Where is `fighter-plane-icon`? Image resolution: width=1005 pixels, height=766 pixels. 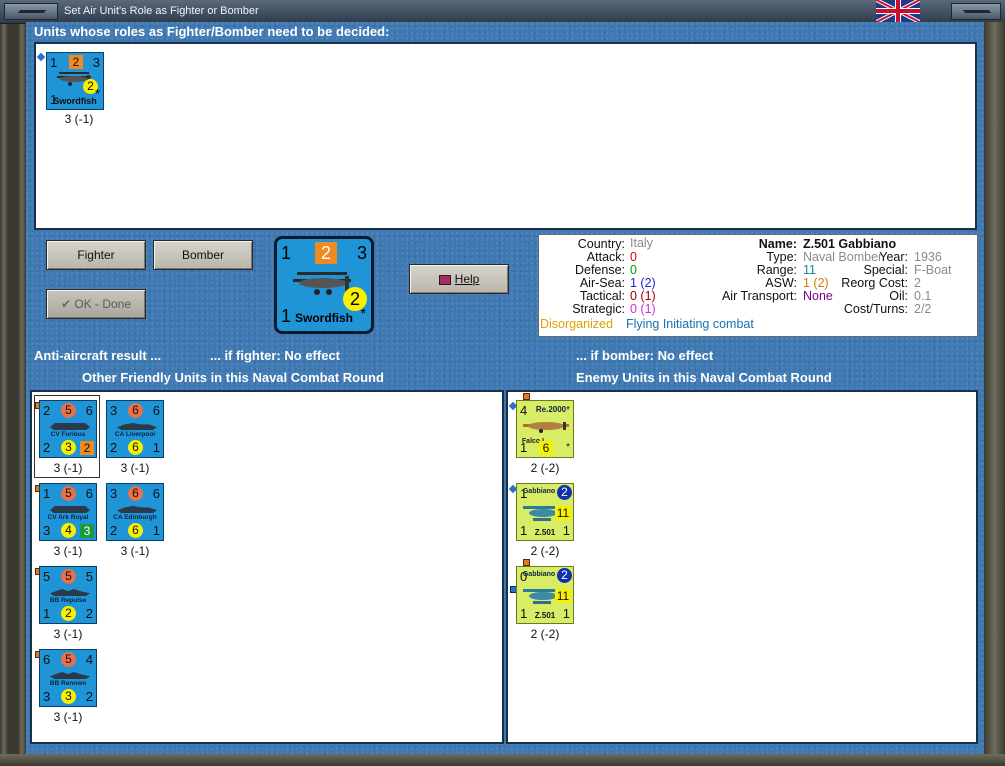
fighter-plane-icon is located at coordinates (546, 427).